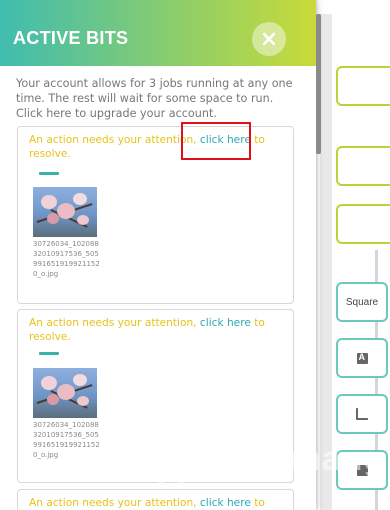 The image size is (390, 510). I want to click on square-tool-button: Square, so click(362, 302).